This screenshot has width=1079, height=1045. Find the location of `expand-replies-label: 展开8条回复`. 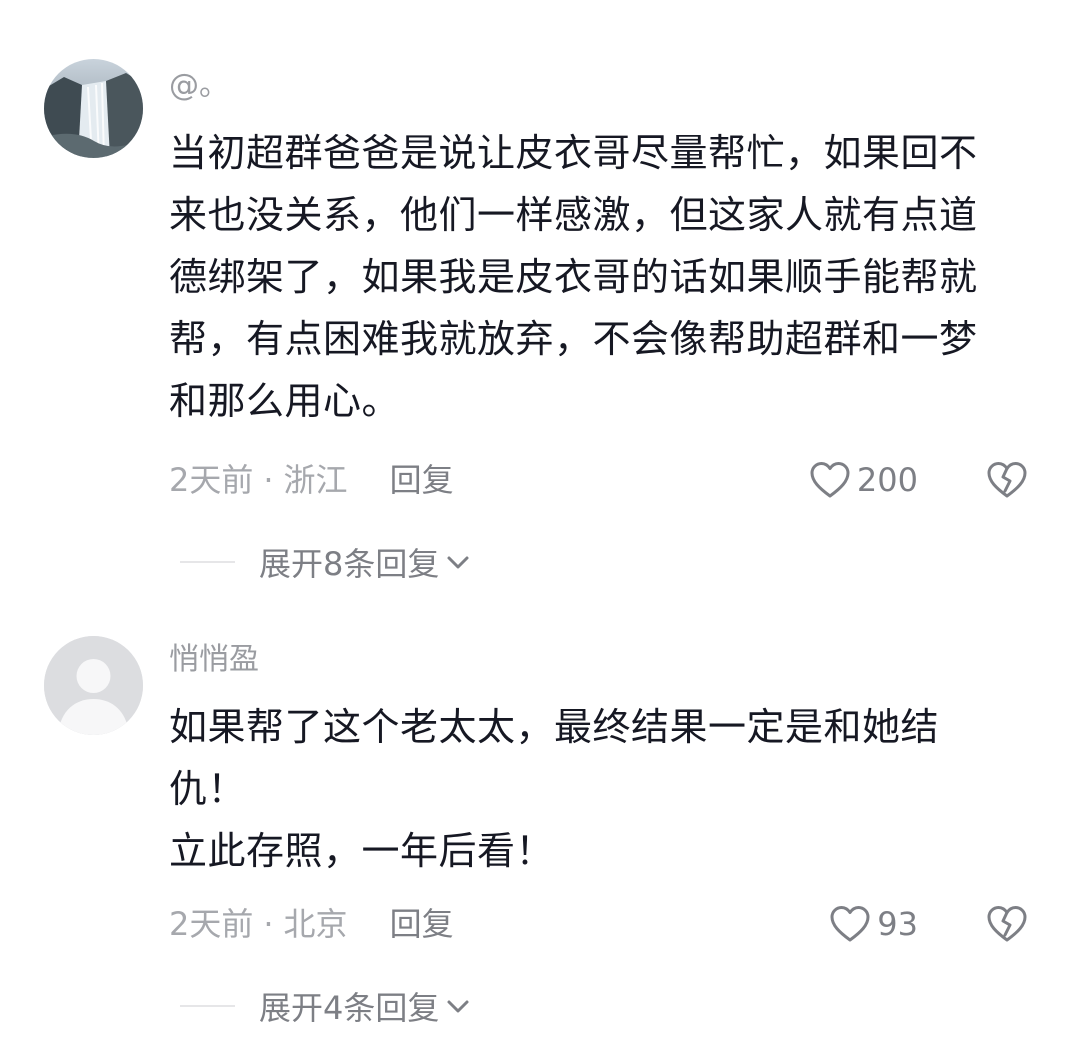

expand-replies-label: 展开8条回复 is located at coordinates (349, 564).